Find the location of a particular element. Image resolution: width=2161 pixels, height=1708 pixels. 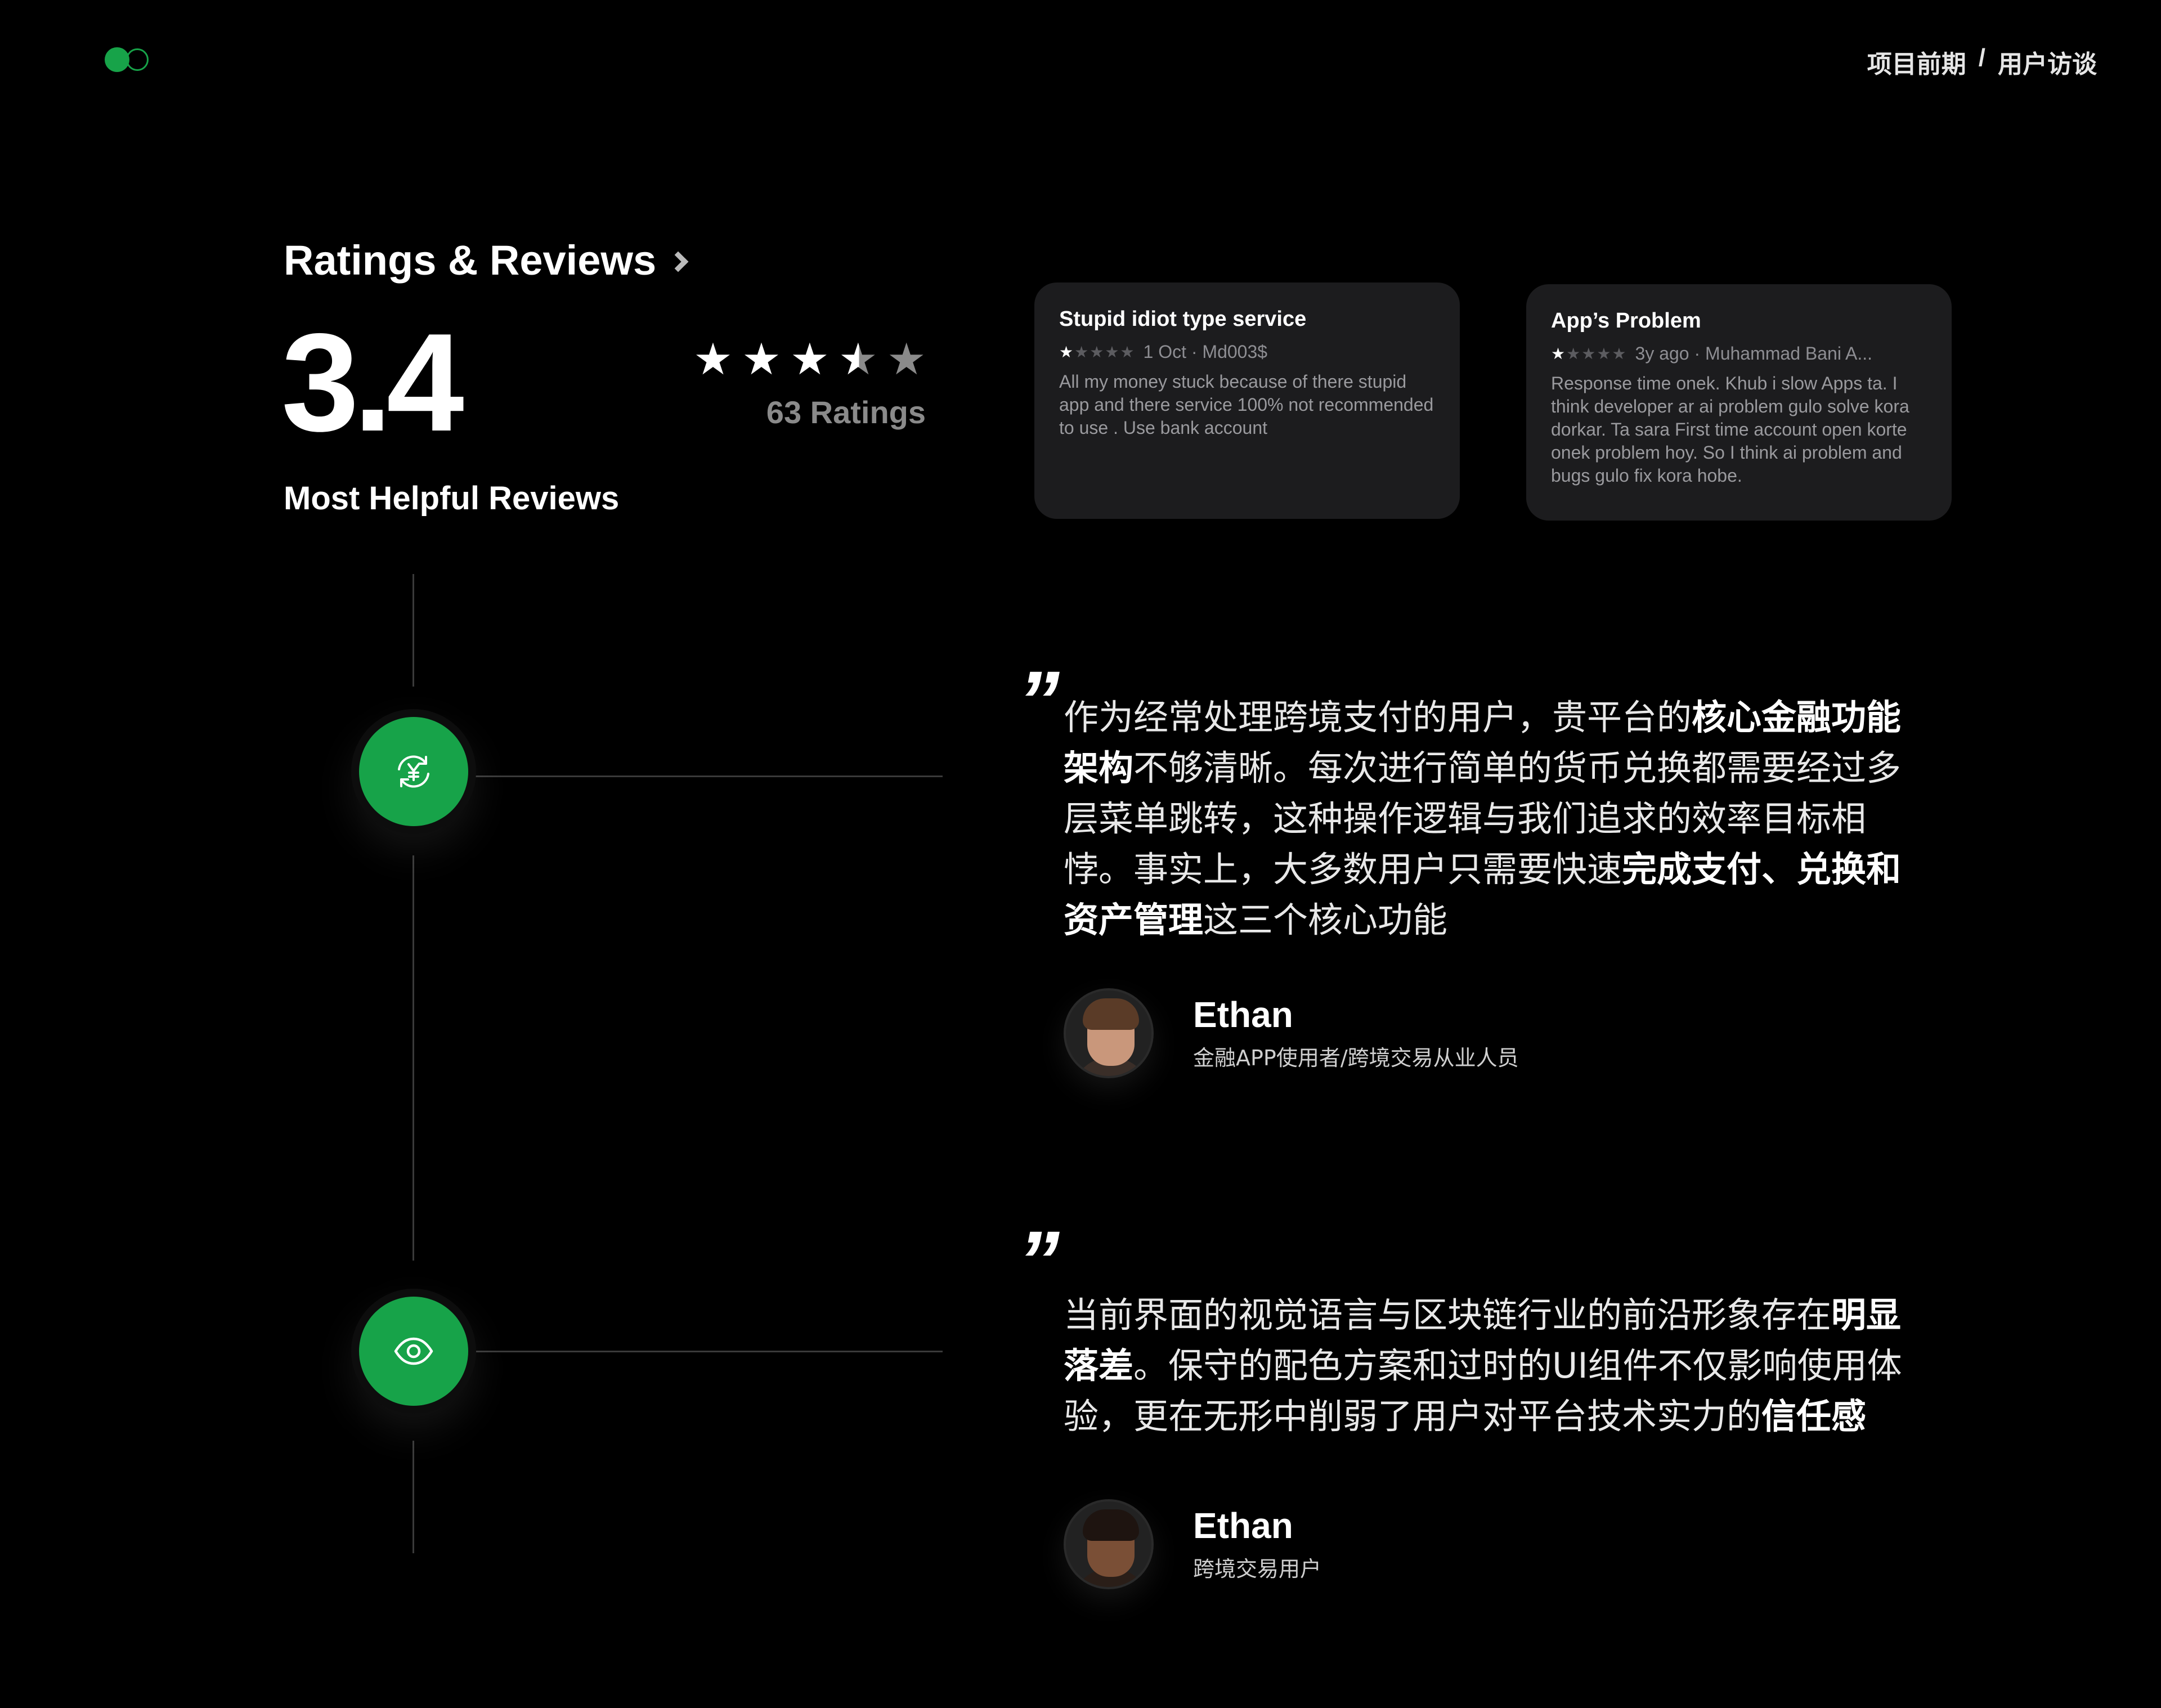

rating-score: 3.4 is located at coordinates (372, 382).